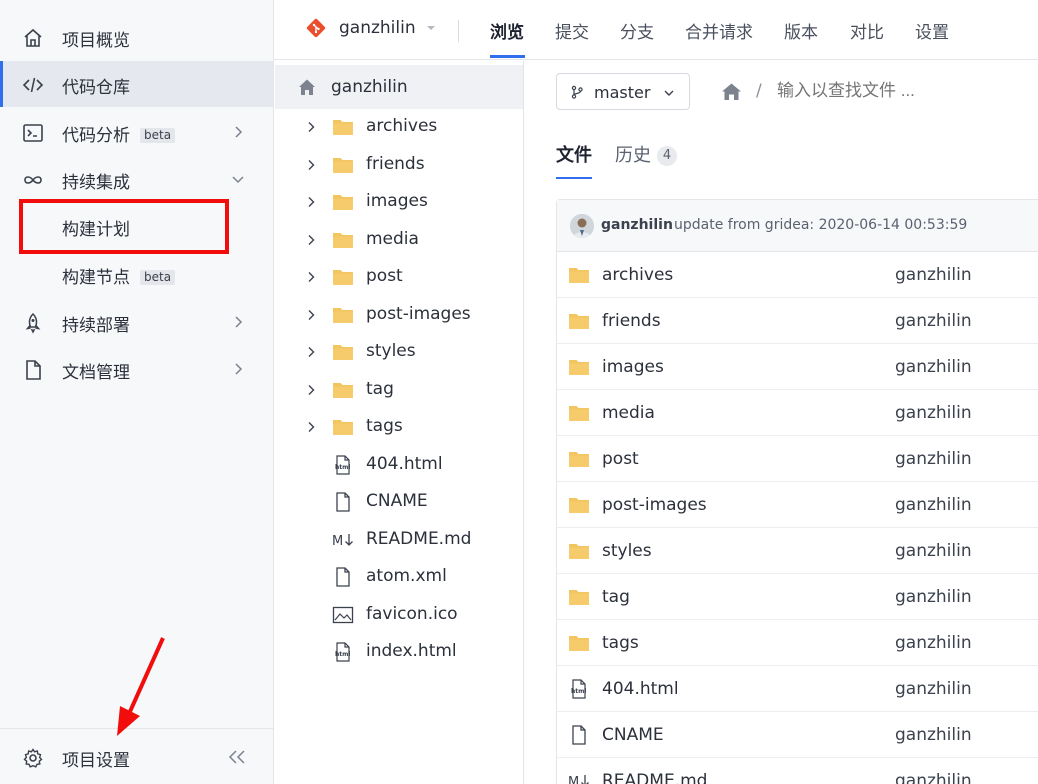  What do you see at coordinates (633, 735) in the screenshot?
I see `file-name: CNAME` at bounding box center [633, 735].